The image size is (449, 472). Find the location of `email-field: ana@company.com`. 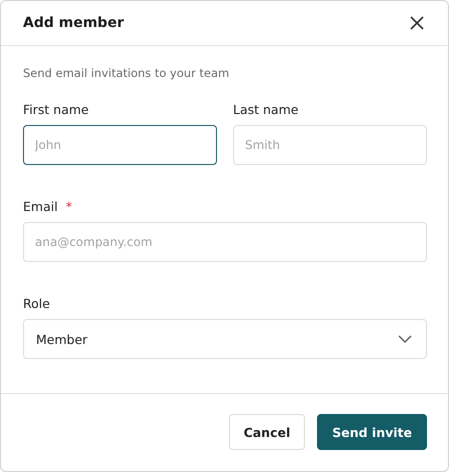

email-field: ana@company.com is located at coordinates (225, 242).